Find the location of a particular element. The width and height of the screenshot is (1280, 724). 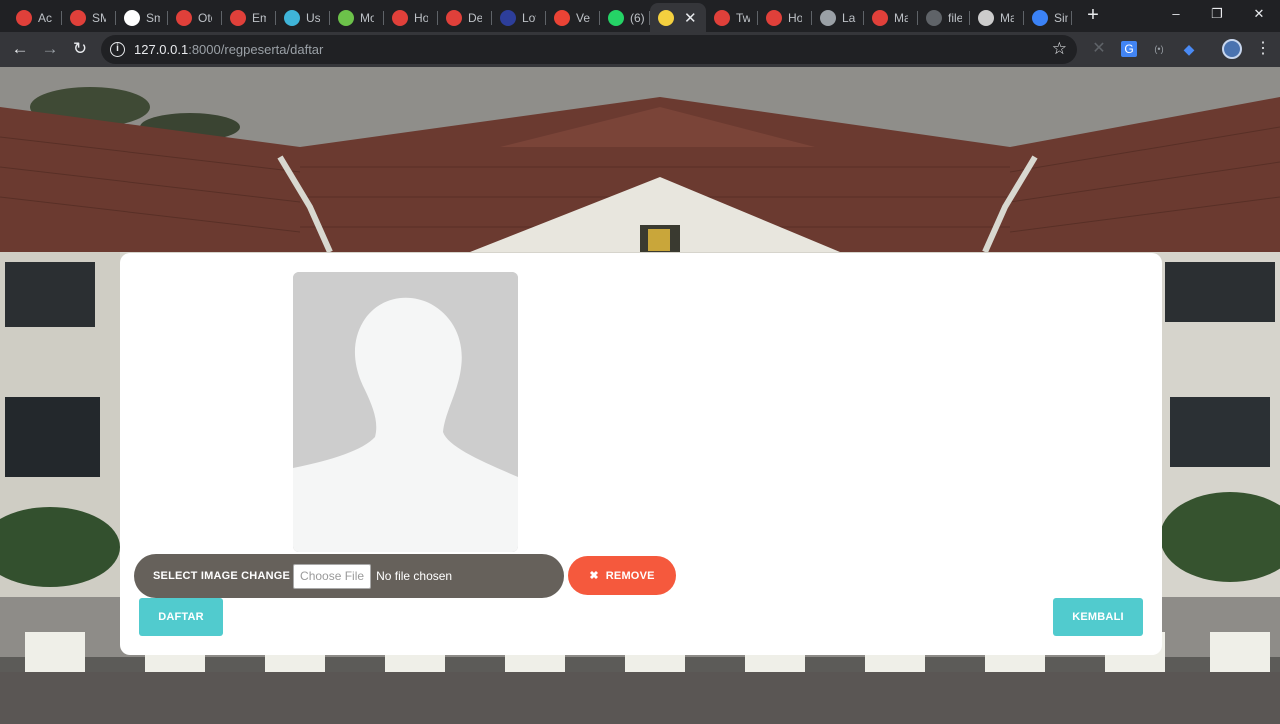

bookmark-star-icon: ☆ is located at coordinates (1059, 49).